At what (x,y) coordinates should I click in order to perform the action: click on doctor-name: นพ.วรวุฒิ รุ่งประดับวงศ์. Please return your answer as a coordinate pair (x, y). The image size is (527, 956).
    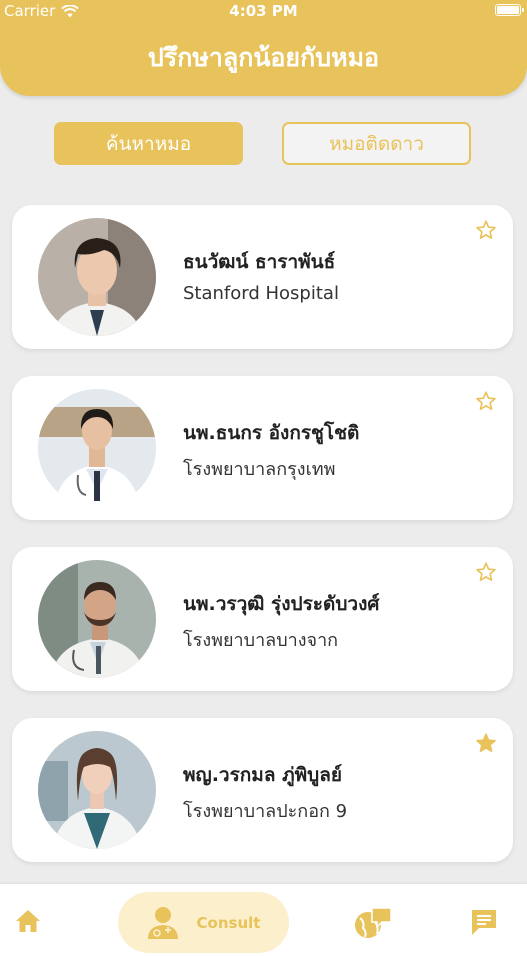
    Looking at the image, I should click on (281, 604).